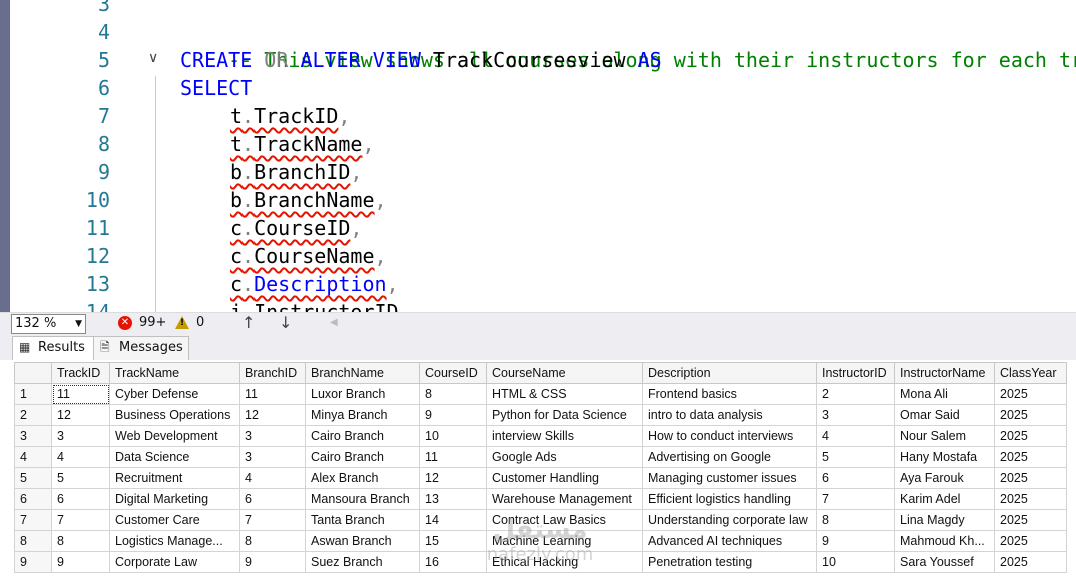 Image resolution: width=1076 pixels, height=582 pixels. Describe the element at coordinates (564, 415) in the screenshot. I see `table-cell: Python for Data Science` at that location.